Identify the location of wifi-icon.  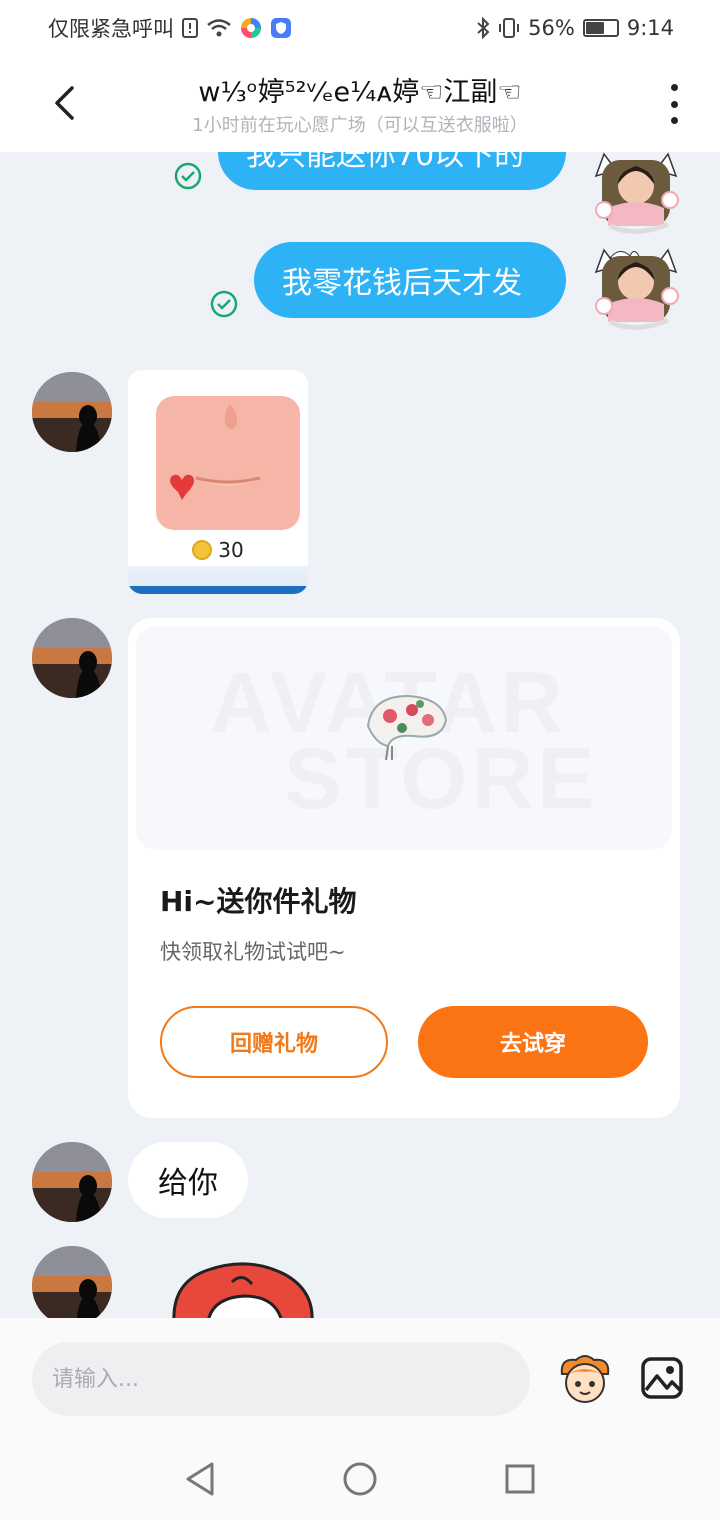
(219, 28).